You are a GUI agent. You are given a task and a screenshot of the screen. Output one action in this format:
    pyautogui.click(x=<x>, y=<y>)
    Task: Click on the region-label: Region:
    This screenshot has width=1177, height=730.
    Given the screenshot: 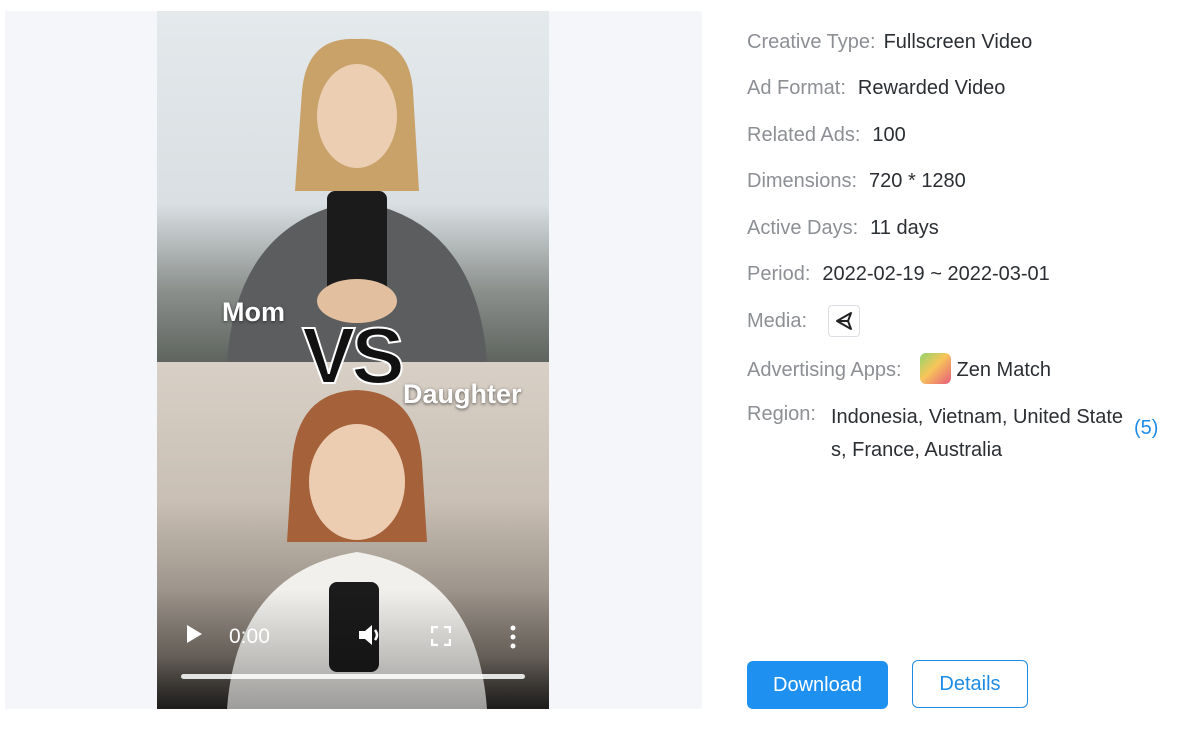 What is the action you would take?
    pyautogui.click(x=781, y=414)
    